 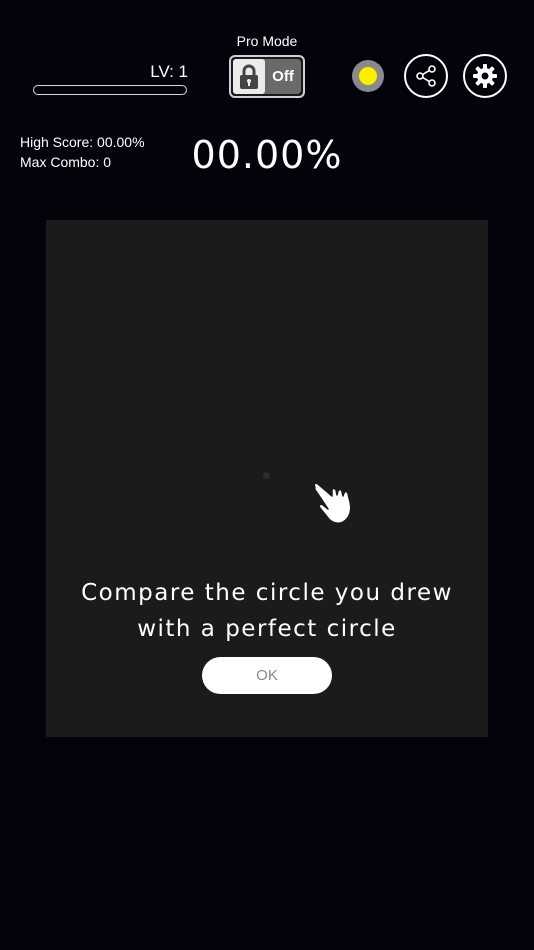 I want to click on lock-icon, so click(x=249, y=76).